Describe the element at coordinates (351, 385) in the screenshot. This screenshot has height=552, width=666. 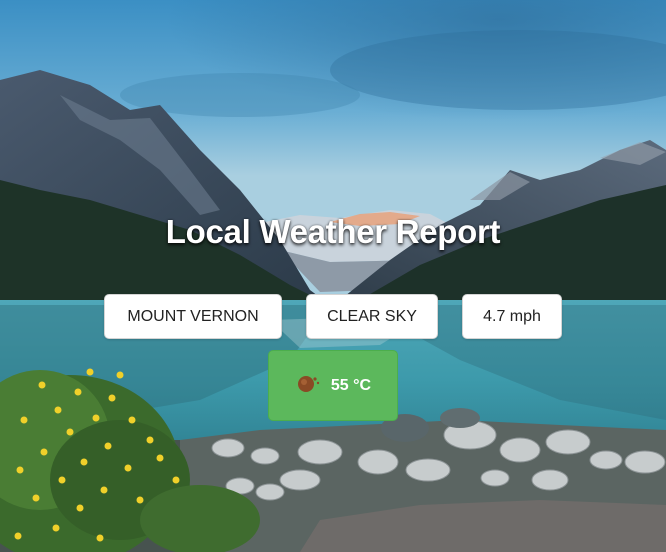
I see `temperature-value: 55 °C` at that location.